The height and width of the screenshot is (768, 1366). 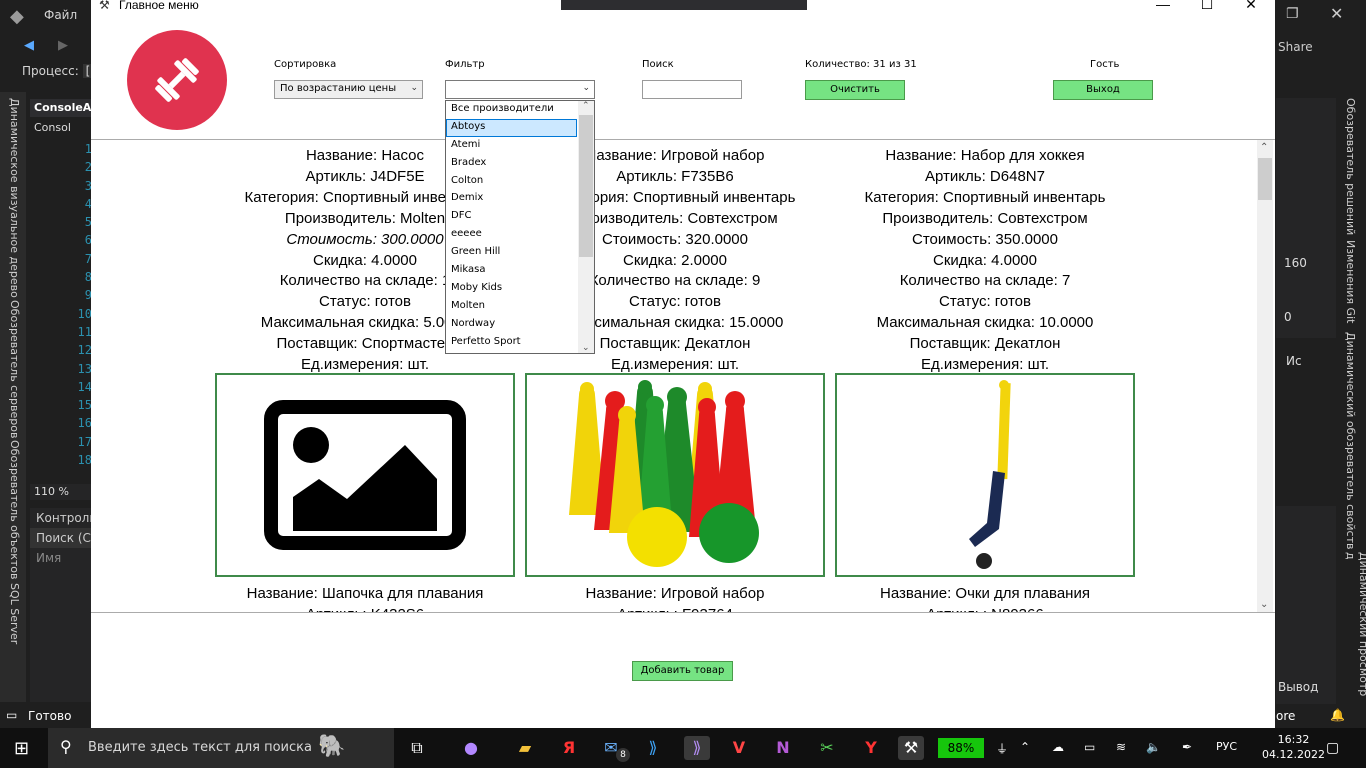 What do you see at coordinates (520, 217) in the screenshot?
I see `filter-option: DFC` at bounding box center [520, 217].